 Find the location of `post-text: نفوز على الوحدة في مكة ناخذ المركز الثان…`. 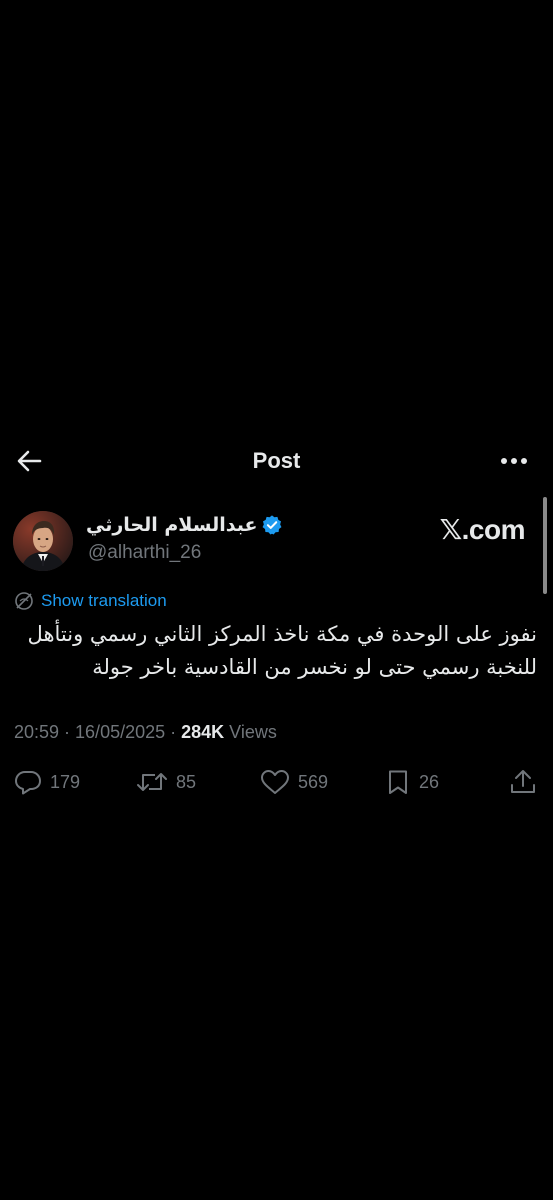

post-text: نفوز على الوحدة في مكة ناخذ المركز الثان… is located at coordinates (282, 650).